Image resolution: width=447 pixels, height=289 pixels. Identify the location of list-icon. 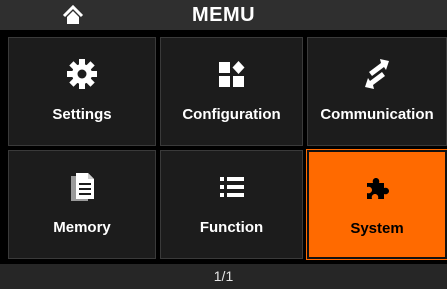
(231, 187).